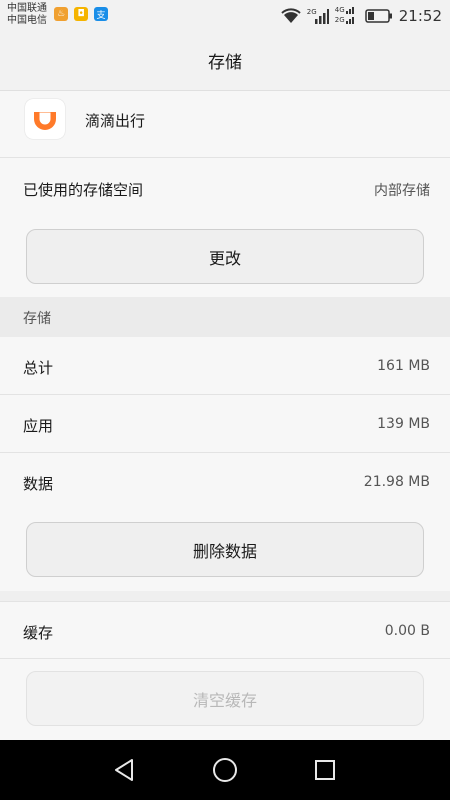 The height and width of the screenshot is (800, 450). I want to click on total-label: 总计, so click(38, 368).